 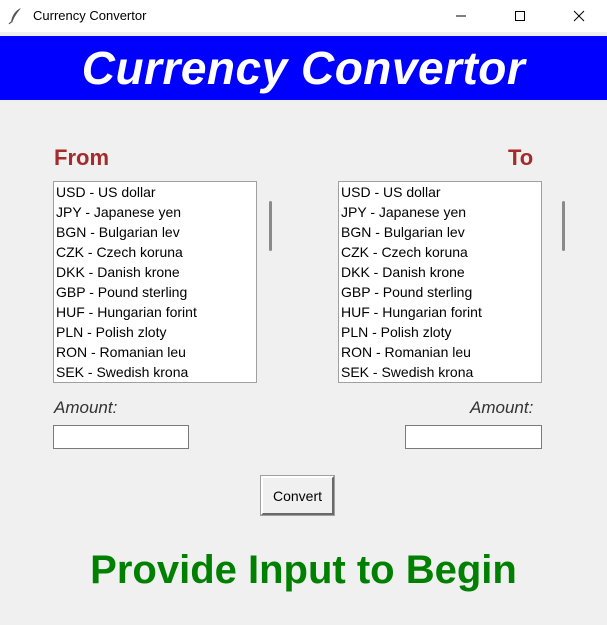 I want to click on feather-icon, so click(x=14, y=16).